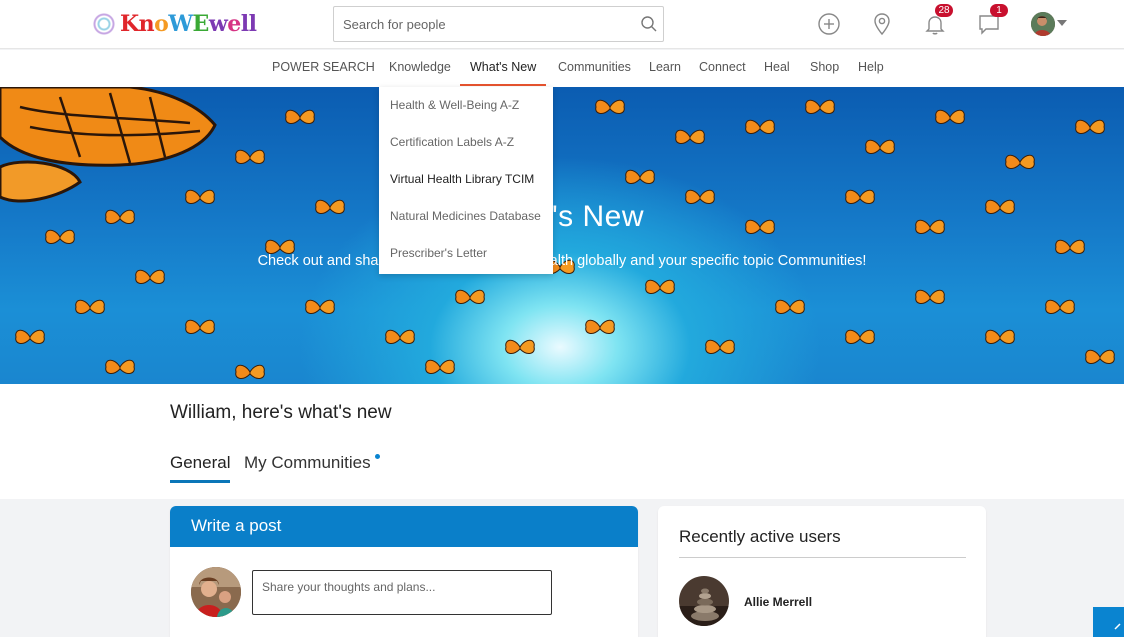 The image size is (1124, 637). I want to click on write-post-card: Write a post, so click(404, 571).